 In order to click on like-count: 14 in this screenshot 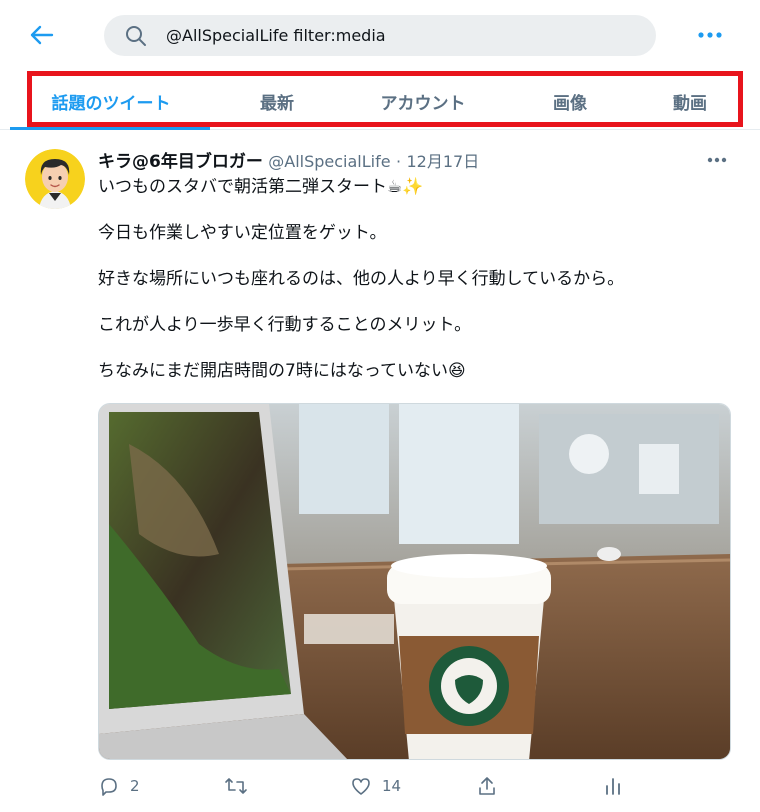, I will do `click(392, 786)`.